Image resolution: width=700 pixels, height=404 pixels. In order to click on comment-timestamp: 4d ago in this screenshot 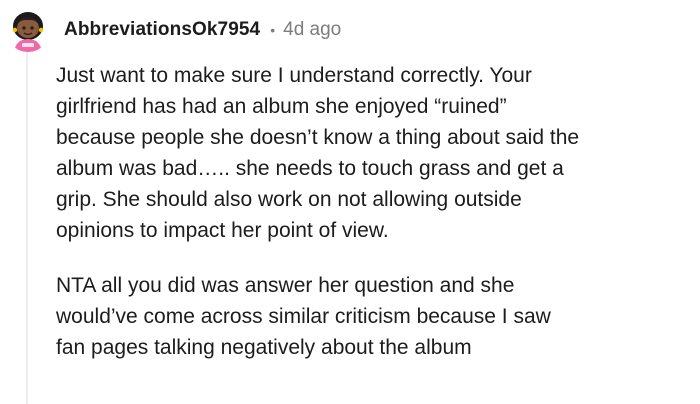, I will do `click(312, 30)`.